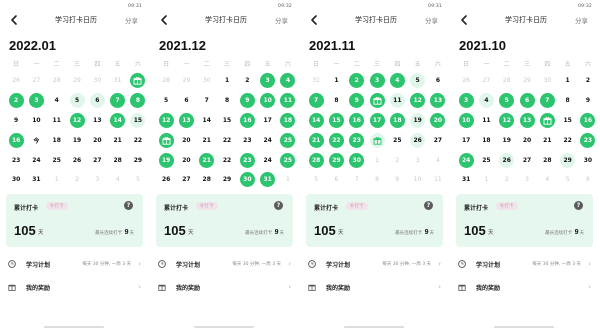 This screenshot has width=600, height=331. What do you see at coordinates (578, 205) in the screenshot?
I see `help-icon: ?` at bounding box center [578, 205].